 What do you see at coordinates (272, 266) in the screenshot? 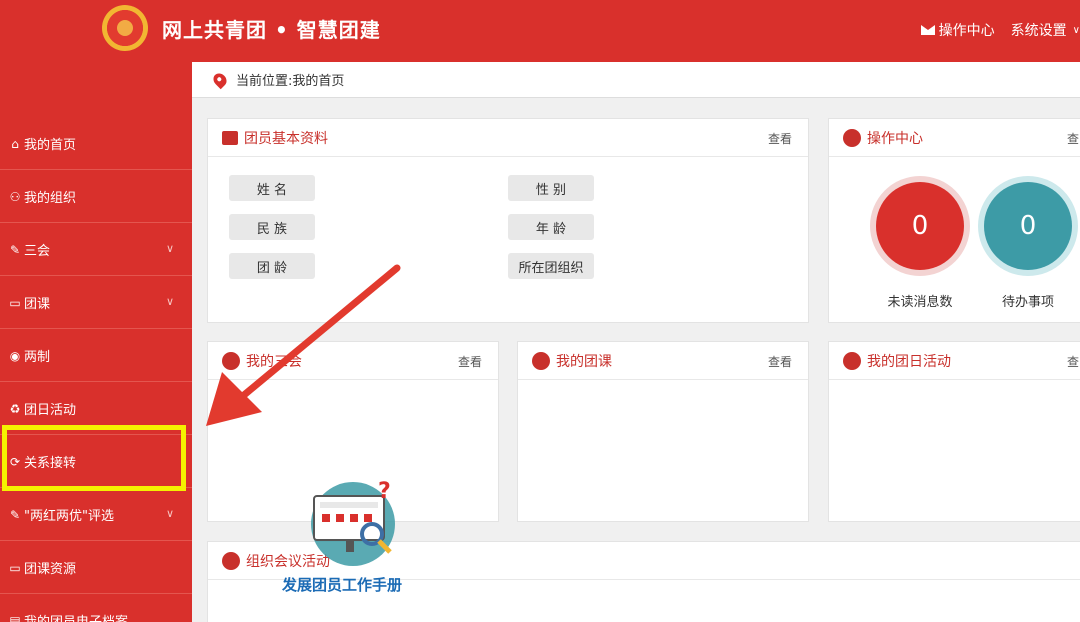
I see `field-league-age: 团 龄` at bounding box center [272, 266].